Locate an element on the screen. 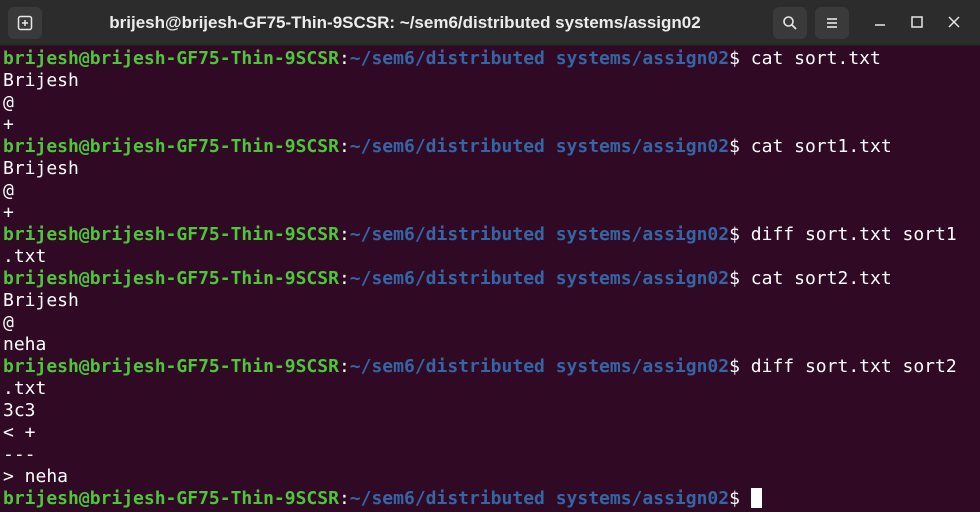 This screenshot has width=980, height=512. menu-button is located at coordinates (832, 23).